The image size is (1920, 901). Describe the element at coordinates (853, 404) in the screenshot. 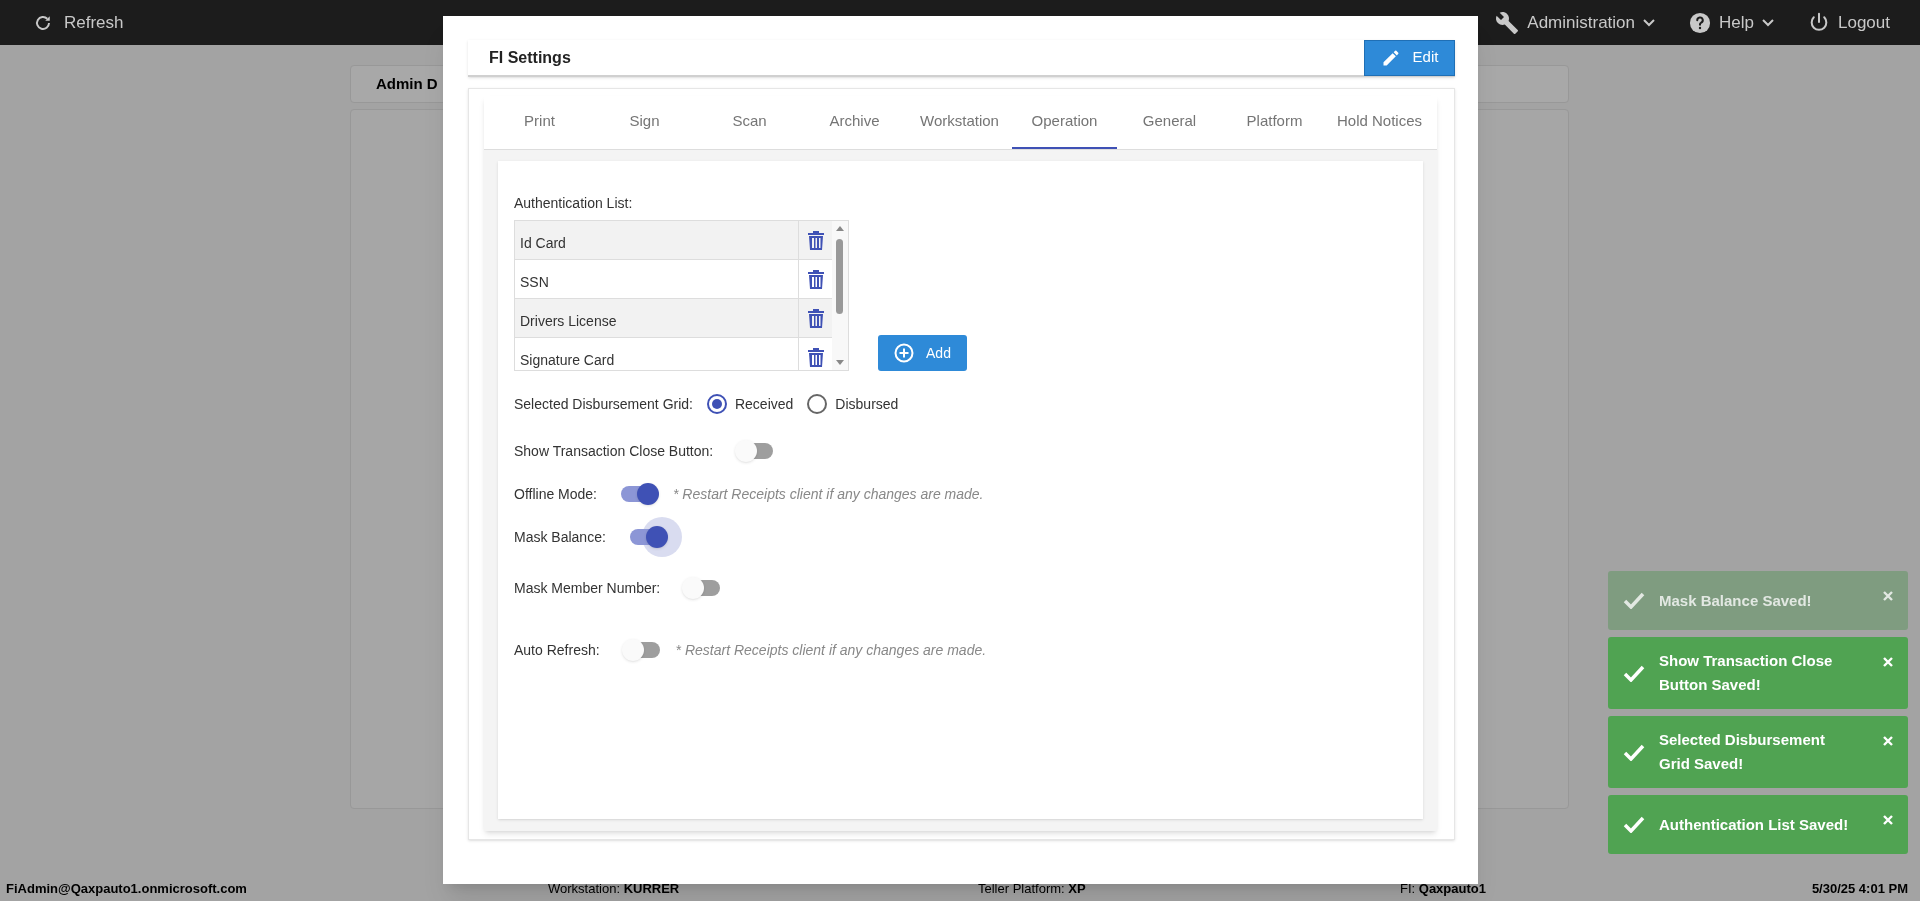

I see `radio-option: Disbursed` at that location.